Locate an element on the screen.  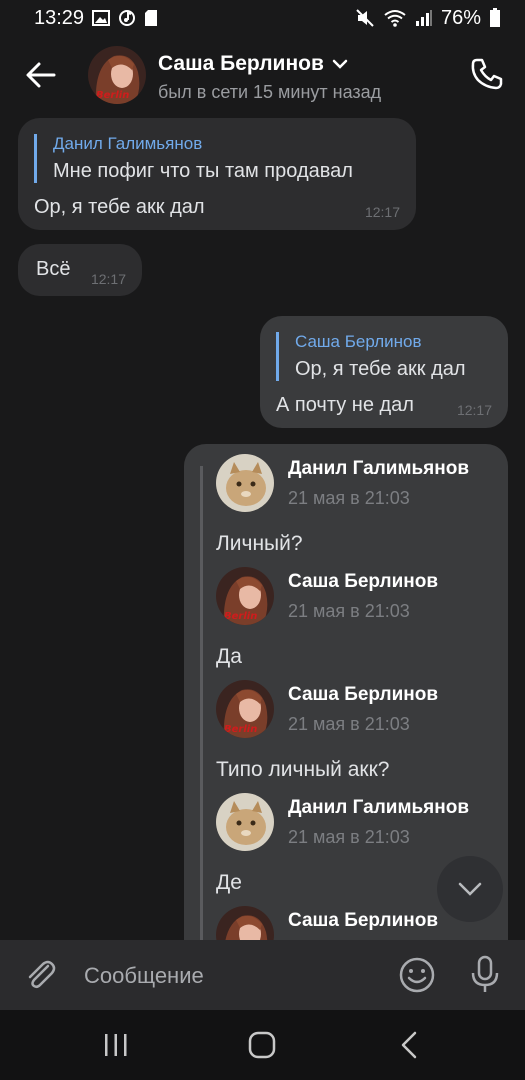
status-left: 13:29 is located at coordinates (96, 18).